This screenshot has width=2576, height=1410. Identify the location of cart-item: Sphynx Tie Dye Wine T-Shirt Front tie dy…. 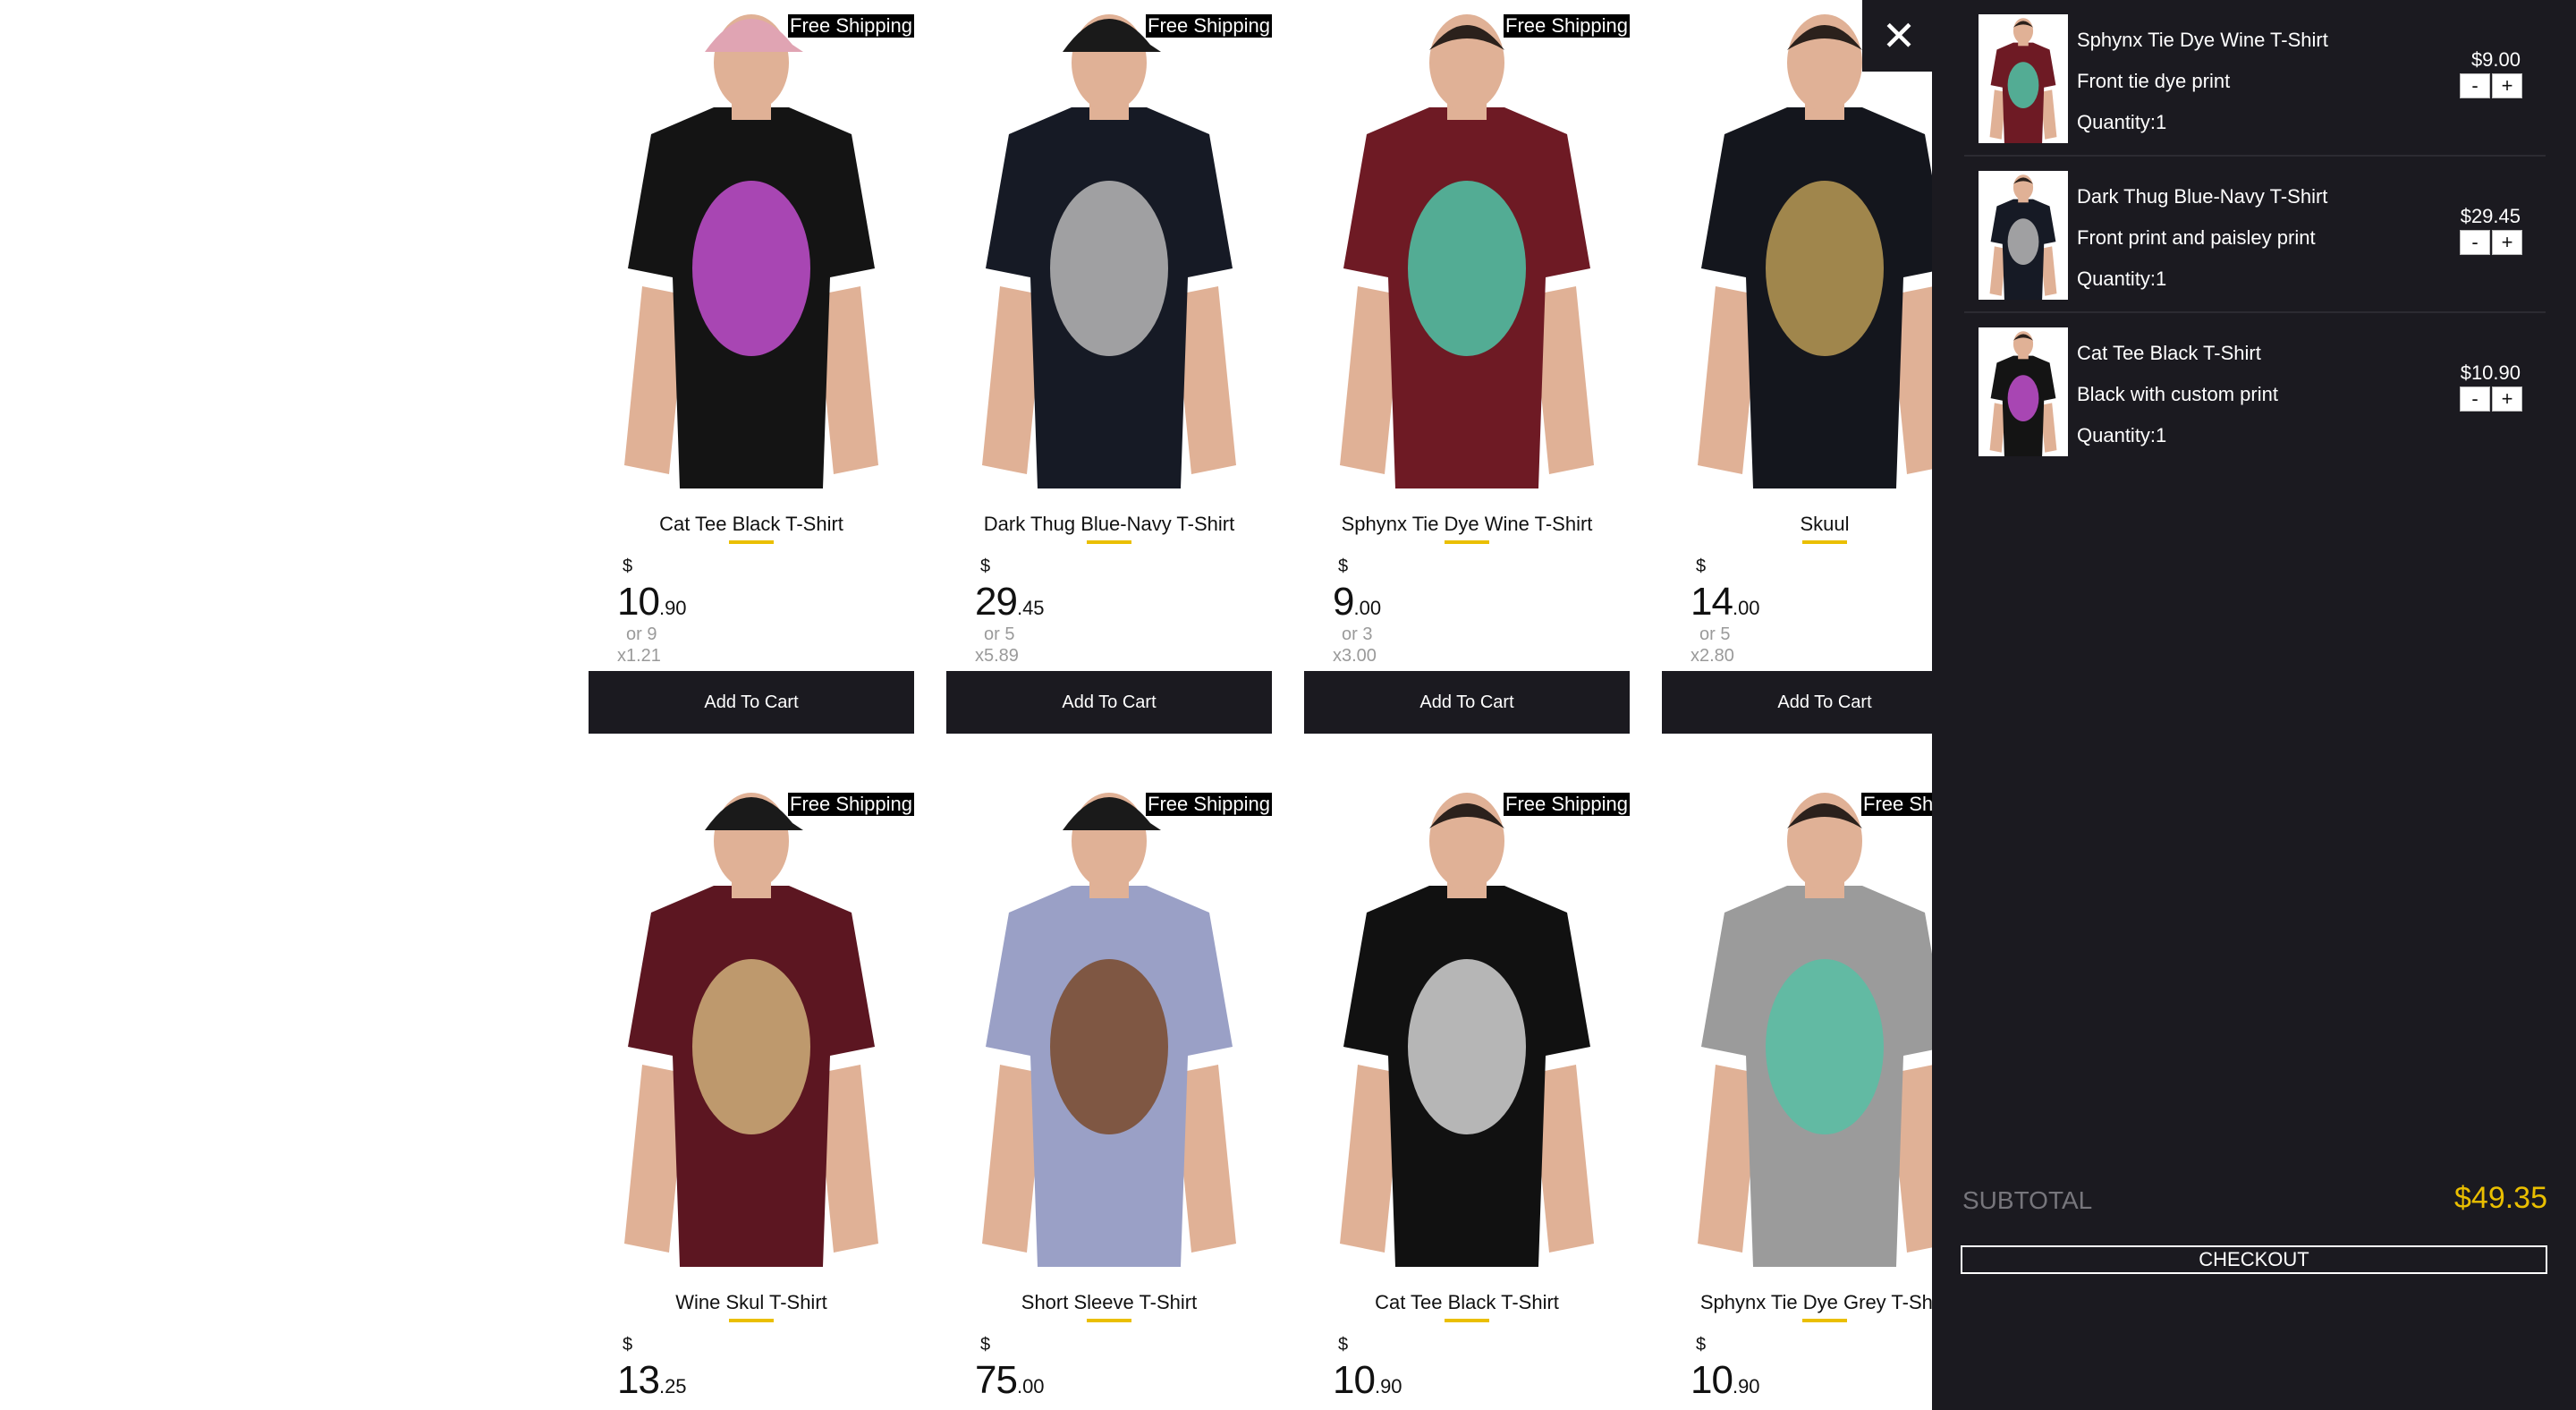
(2255, 79).